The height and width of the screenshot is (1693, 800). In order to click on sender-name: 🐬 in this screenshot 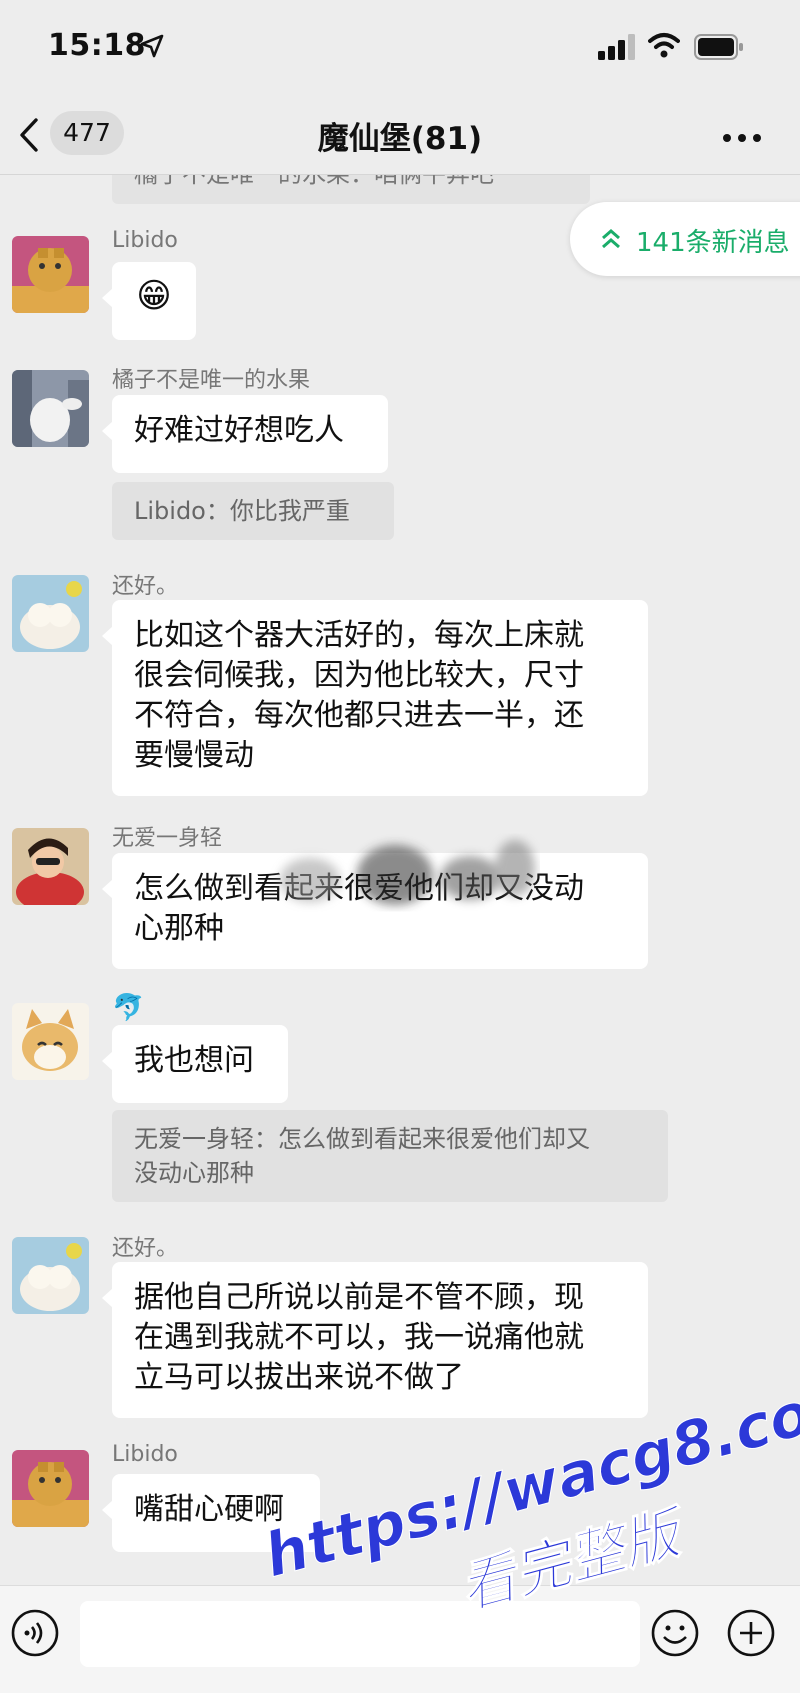, I will do `click(128, 1008)`.